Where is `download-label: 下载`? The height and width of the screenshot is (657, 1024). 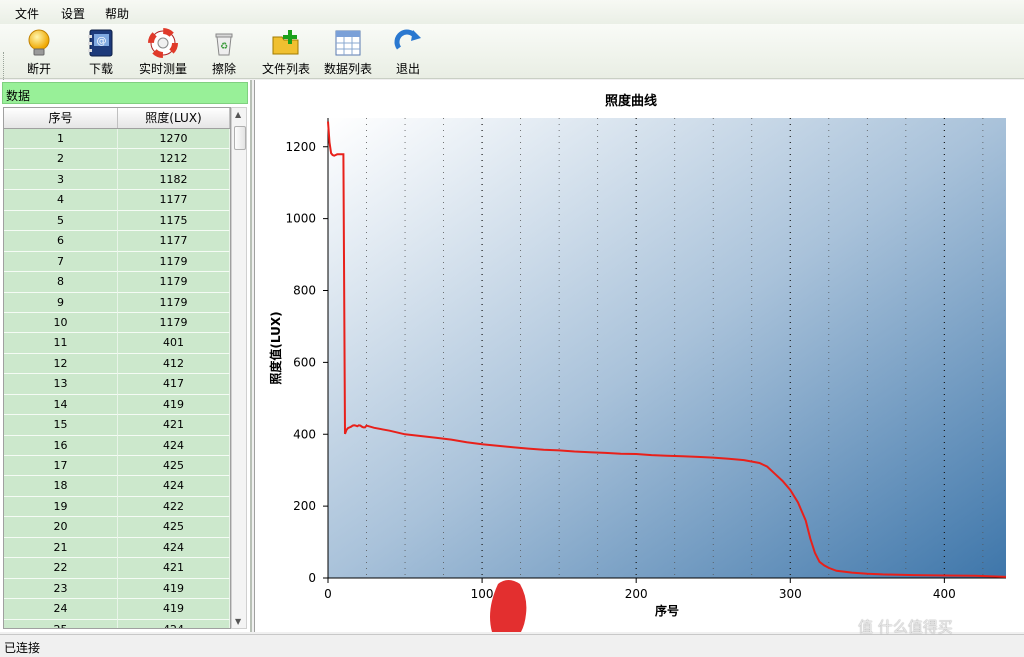
download-label: 下载 is located at coordinates (100, 69).